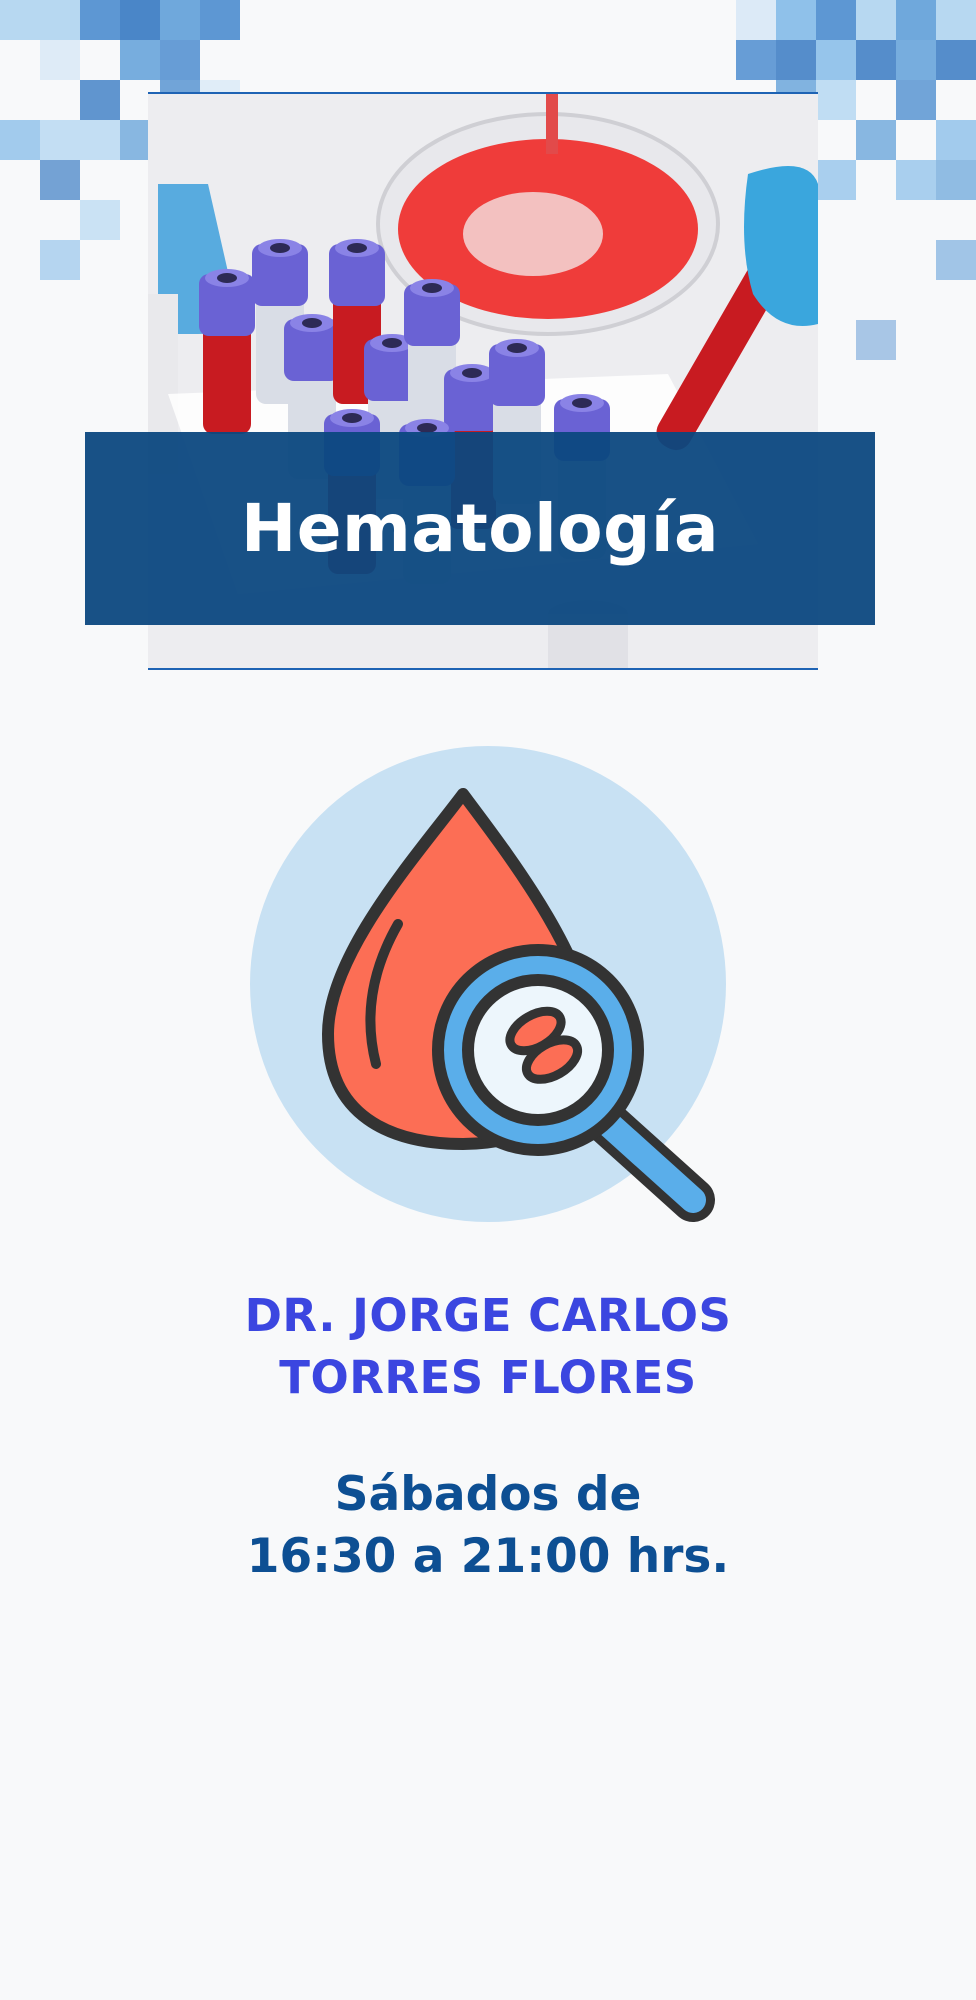  What do you see at coordinates (488, 1315) in the screenshot?
I see `doctor-name-line1: DR. JORGE CARLOS` at bounding box center [488, 1315].